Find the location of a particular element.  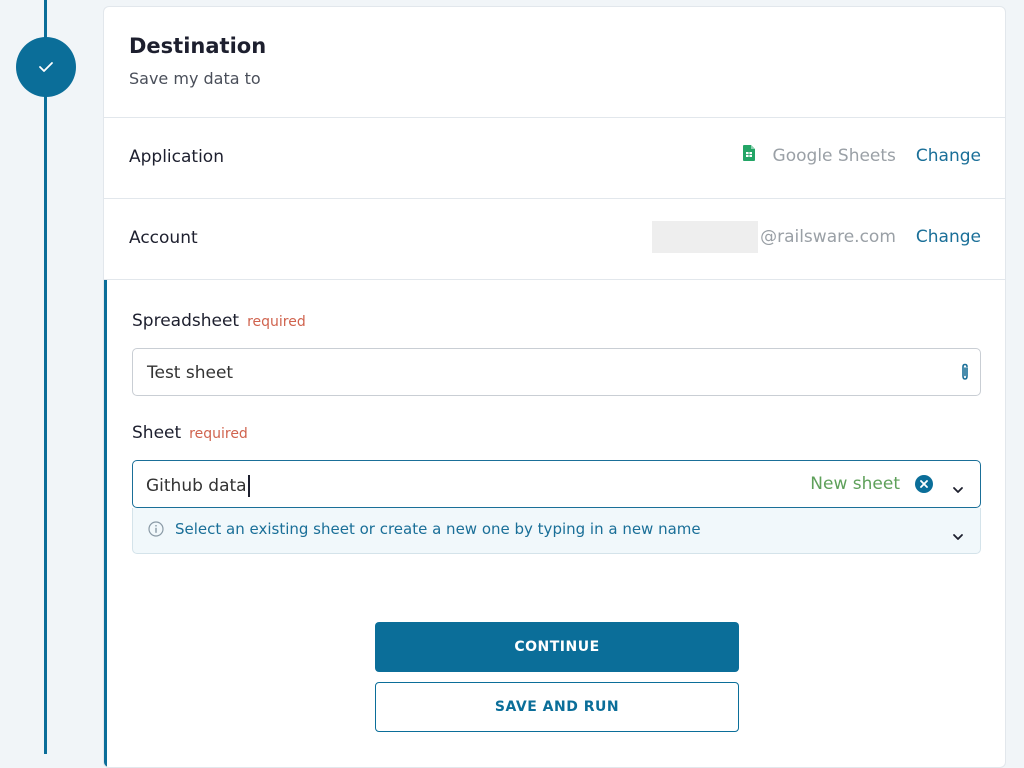

account-value: @railsware.com is located at coordinates (828, 237).